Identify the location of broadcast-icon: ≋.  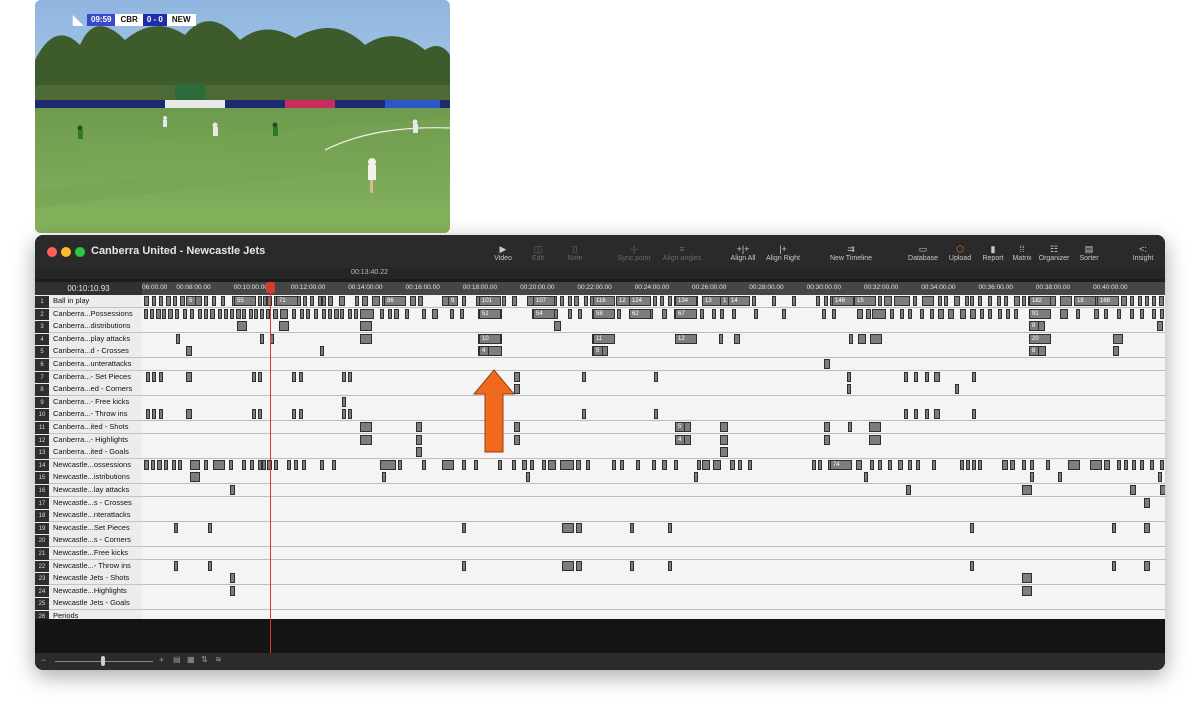
(218, 659).